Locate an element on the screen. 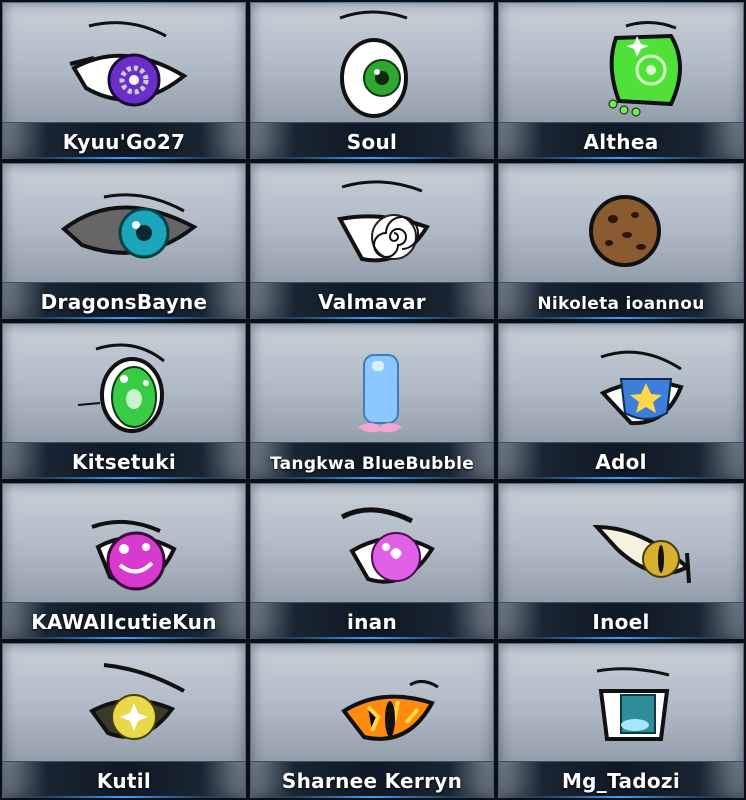 This screenshot has width=746, height=800. player-name: Adol is located at coordinates (621, 462).